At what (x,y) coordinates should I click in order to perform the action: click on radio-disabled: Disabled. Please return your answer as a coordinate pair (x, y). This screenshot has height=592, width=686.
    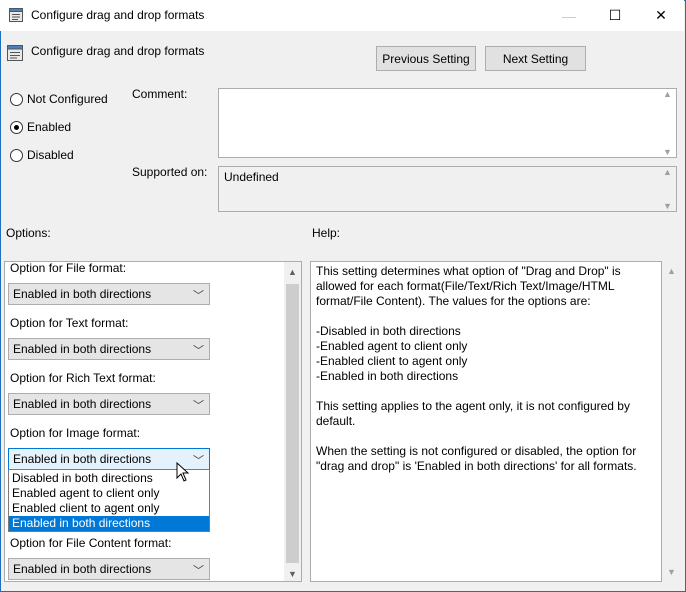
    Looking at the image, I should click on (42, 155).